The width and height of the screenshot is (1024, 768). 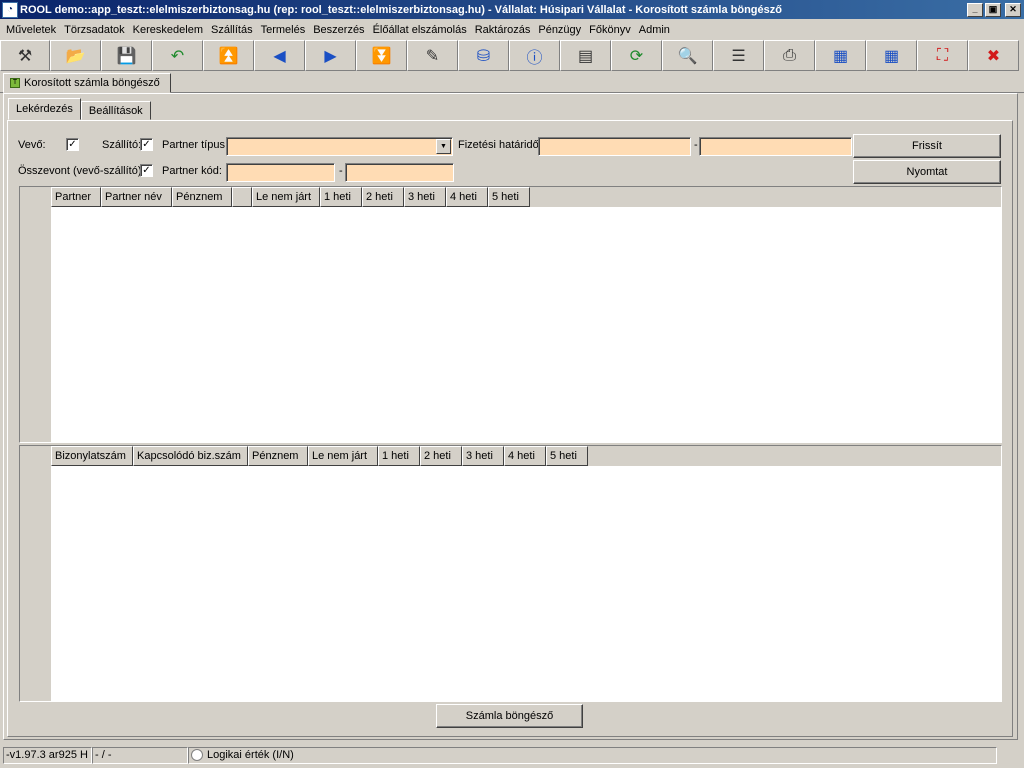 What do you see at coordinates (534, 55) in the screenshot?
I see `info-button: ⓘ` at bounding box center [534, 55].